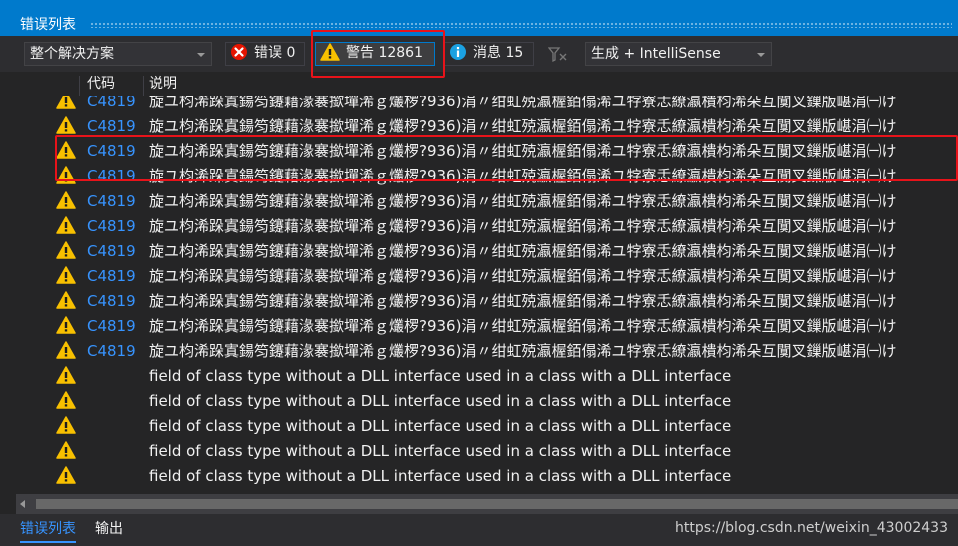 Image resolution: width=958 pixels, height=546 pixels. I want to click on warnings-filter-label: 警告 12861, so click(384, 53).